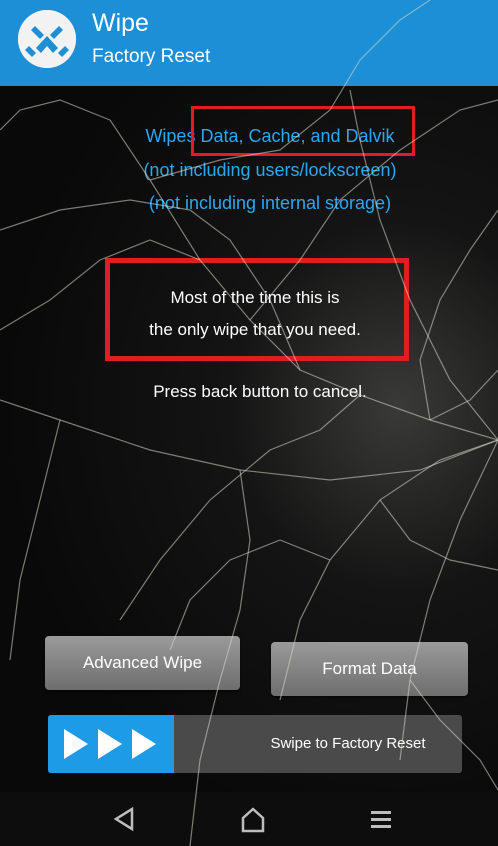 The width and height of the screenshot is (498, 846). Describe the element at coordinates (151, 56) in the screenshot. I see `page-subtitle: Factory Reset` at that location.